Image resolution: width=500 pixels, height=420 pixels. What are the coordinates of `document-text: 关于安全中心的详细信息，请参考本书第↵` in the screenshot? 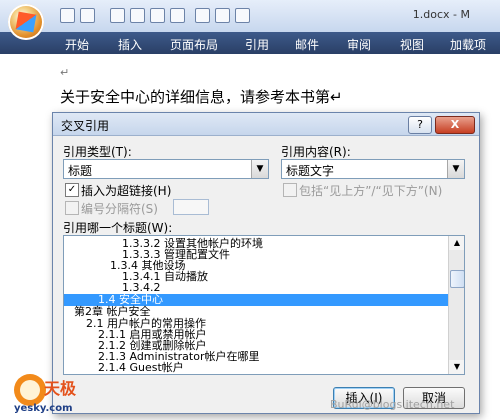 It's located at (201, 96).